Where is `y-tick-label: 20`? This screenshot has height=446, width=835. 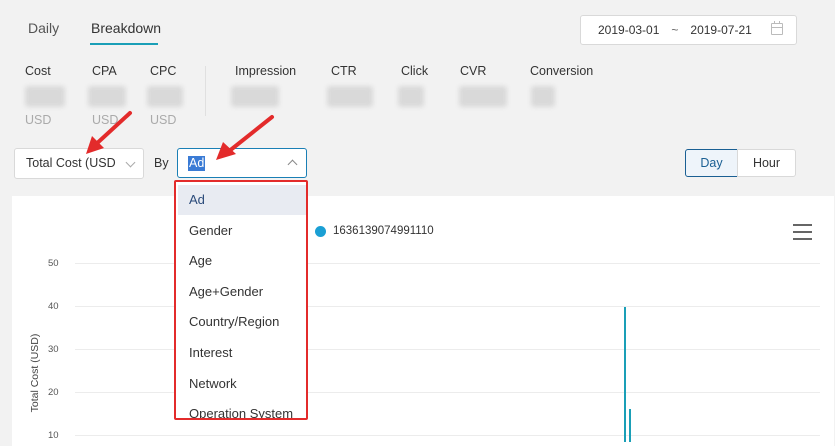
y-tick-label: 20 is located at coordinates (53, 392).